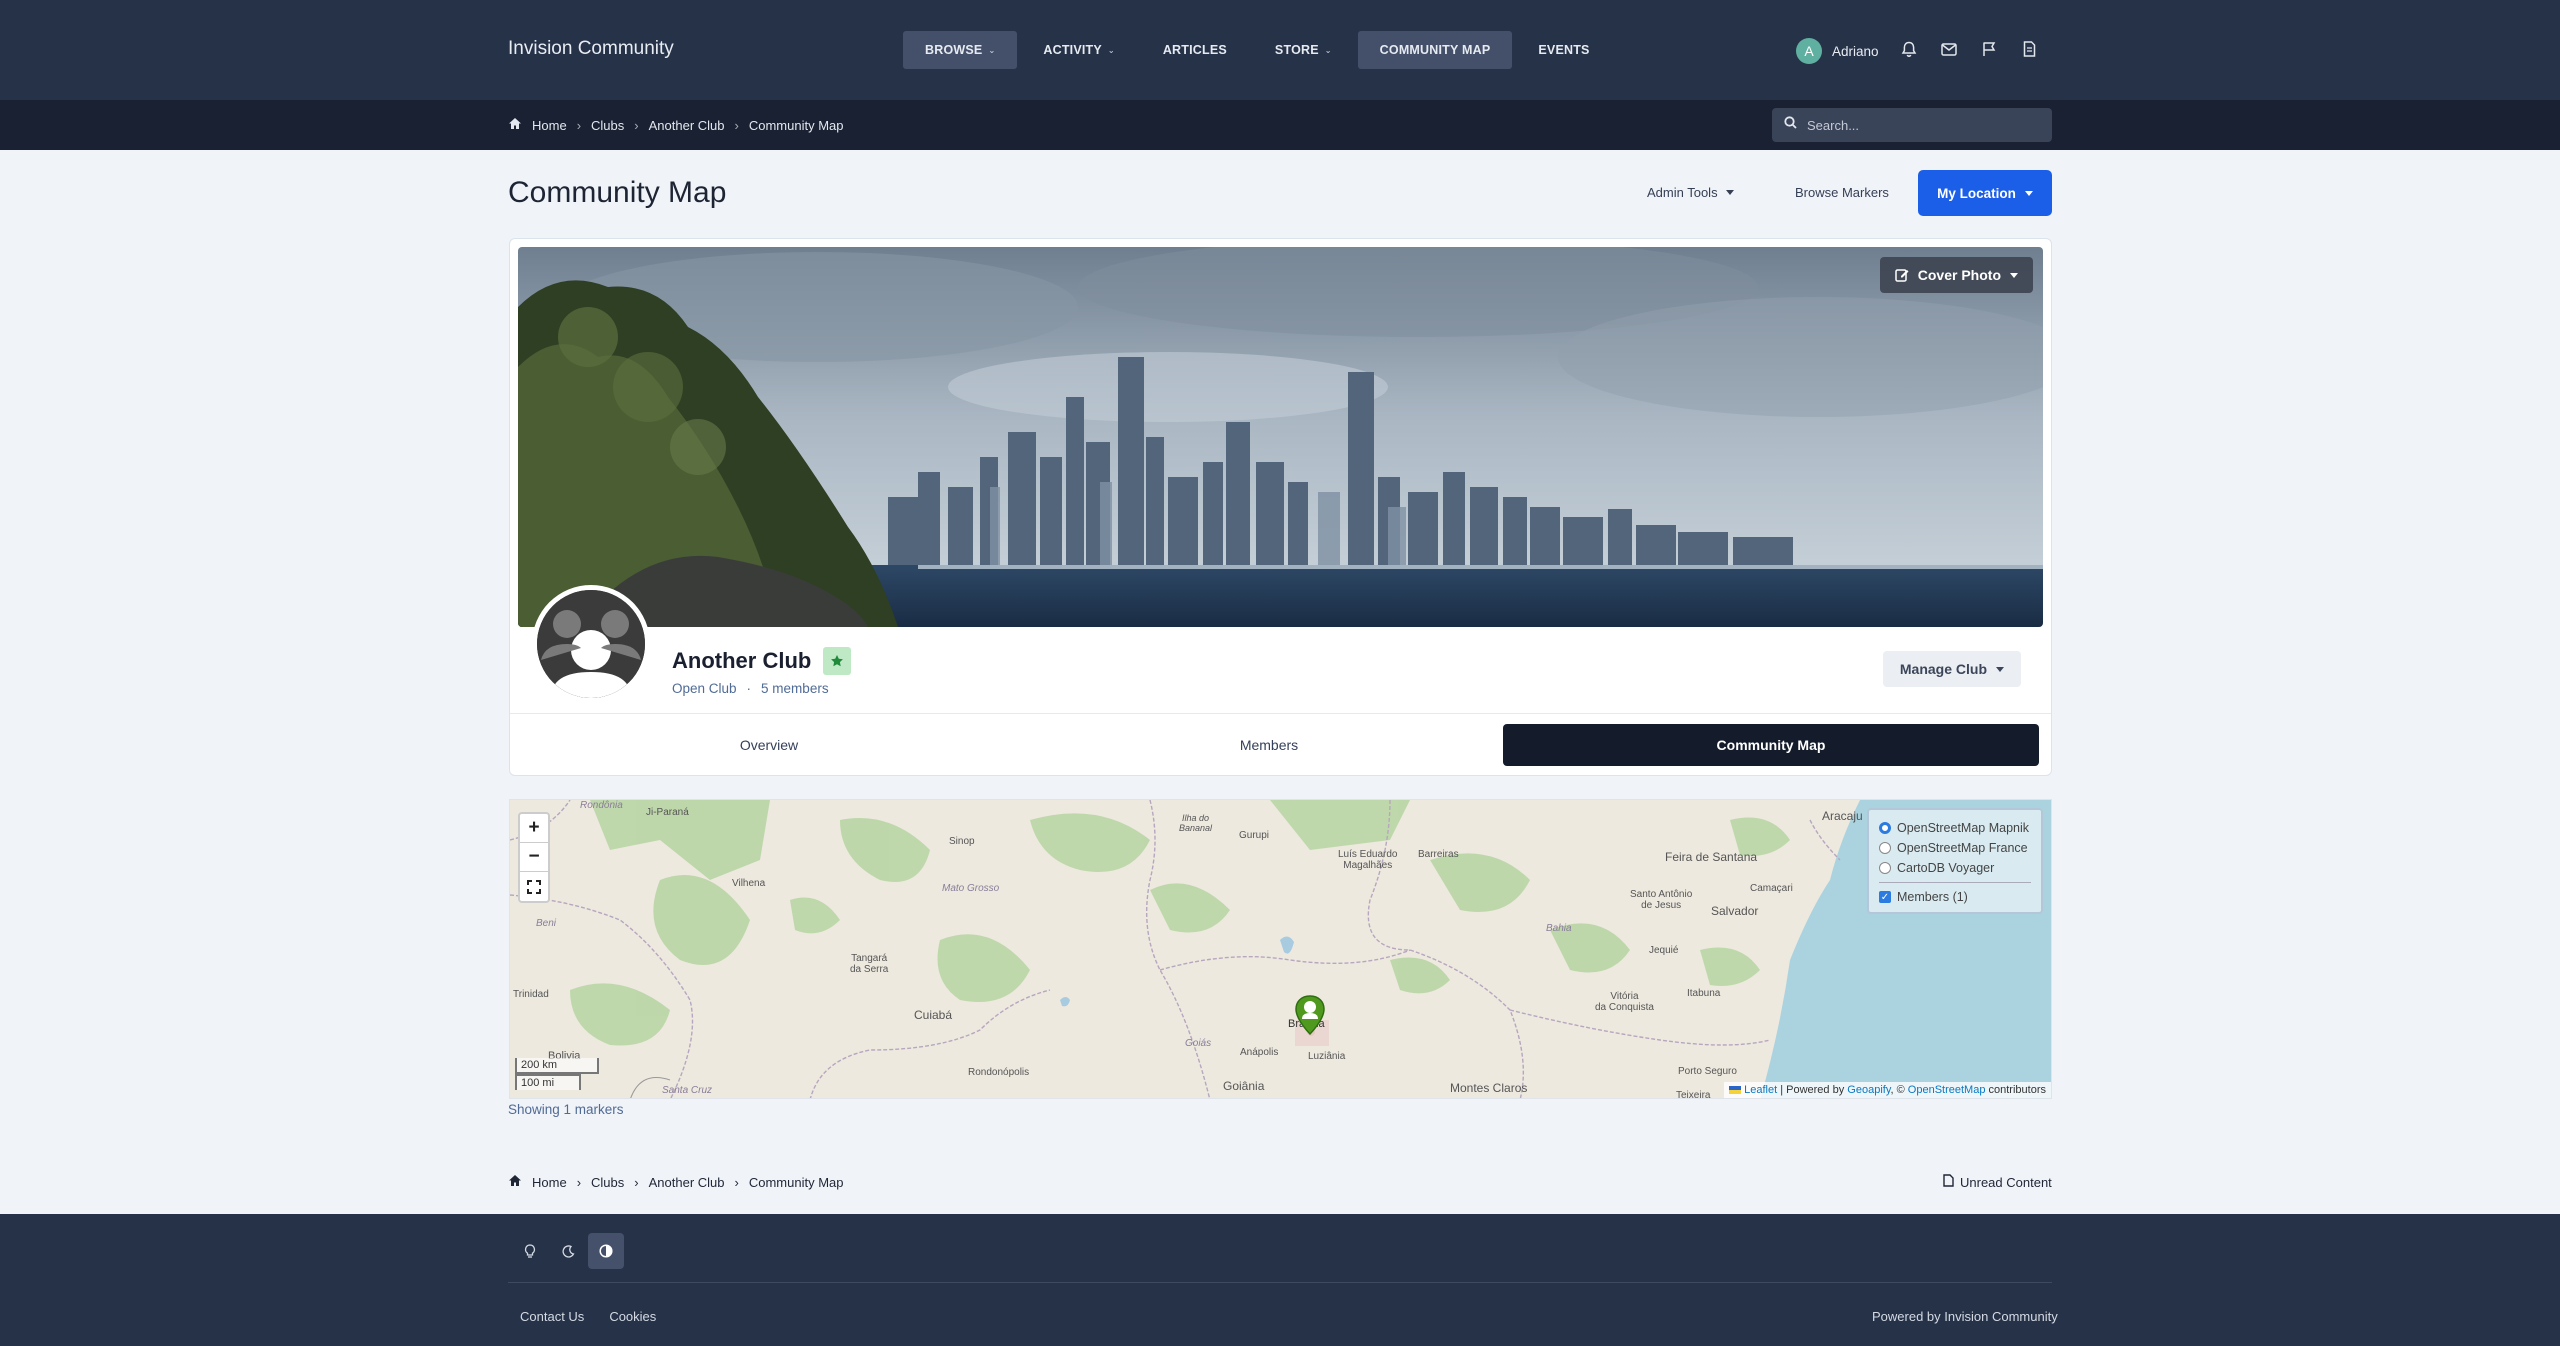 The image size is (2560, 1346). What do you see at coordinates (617, 192) in the screenshot?
I see `page-title: Community Map` at bounding box center [617, 192].